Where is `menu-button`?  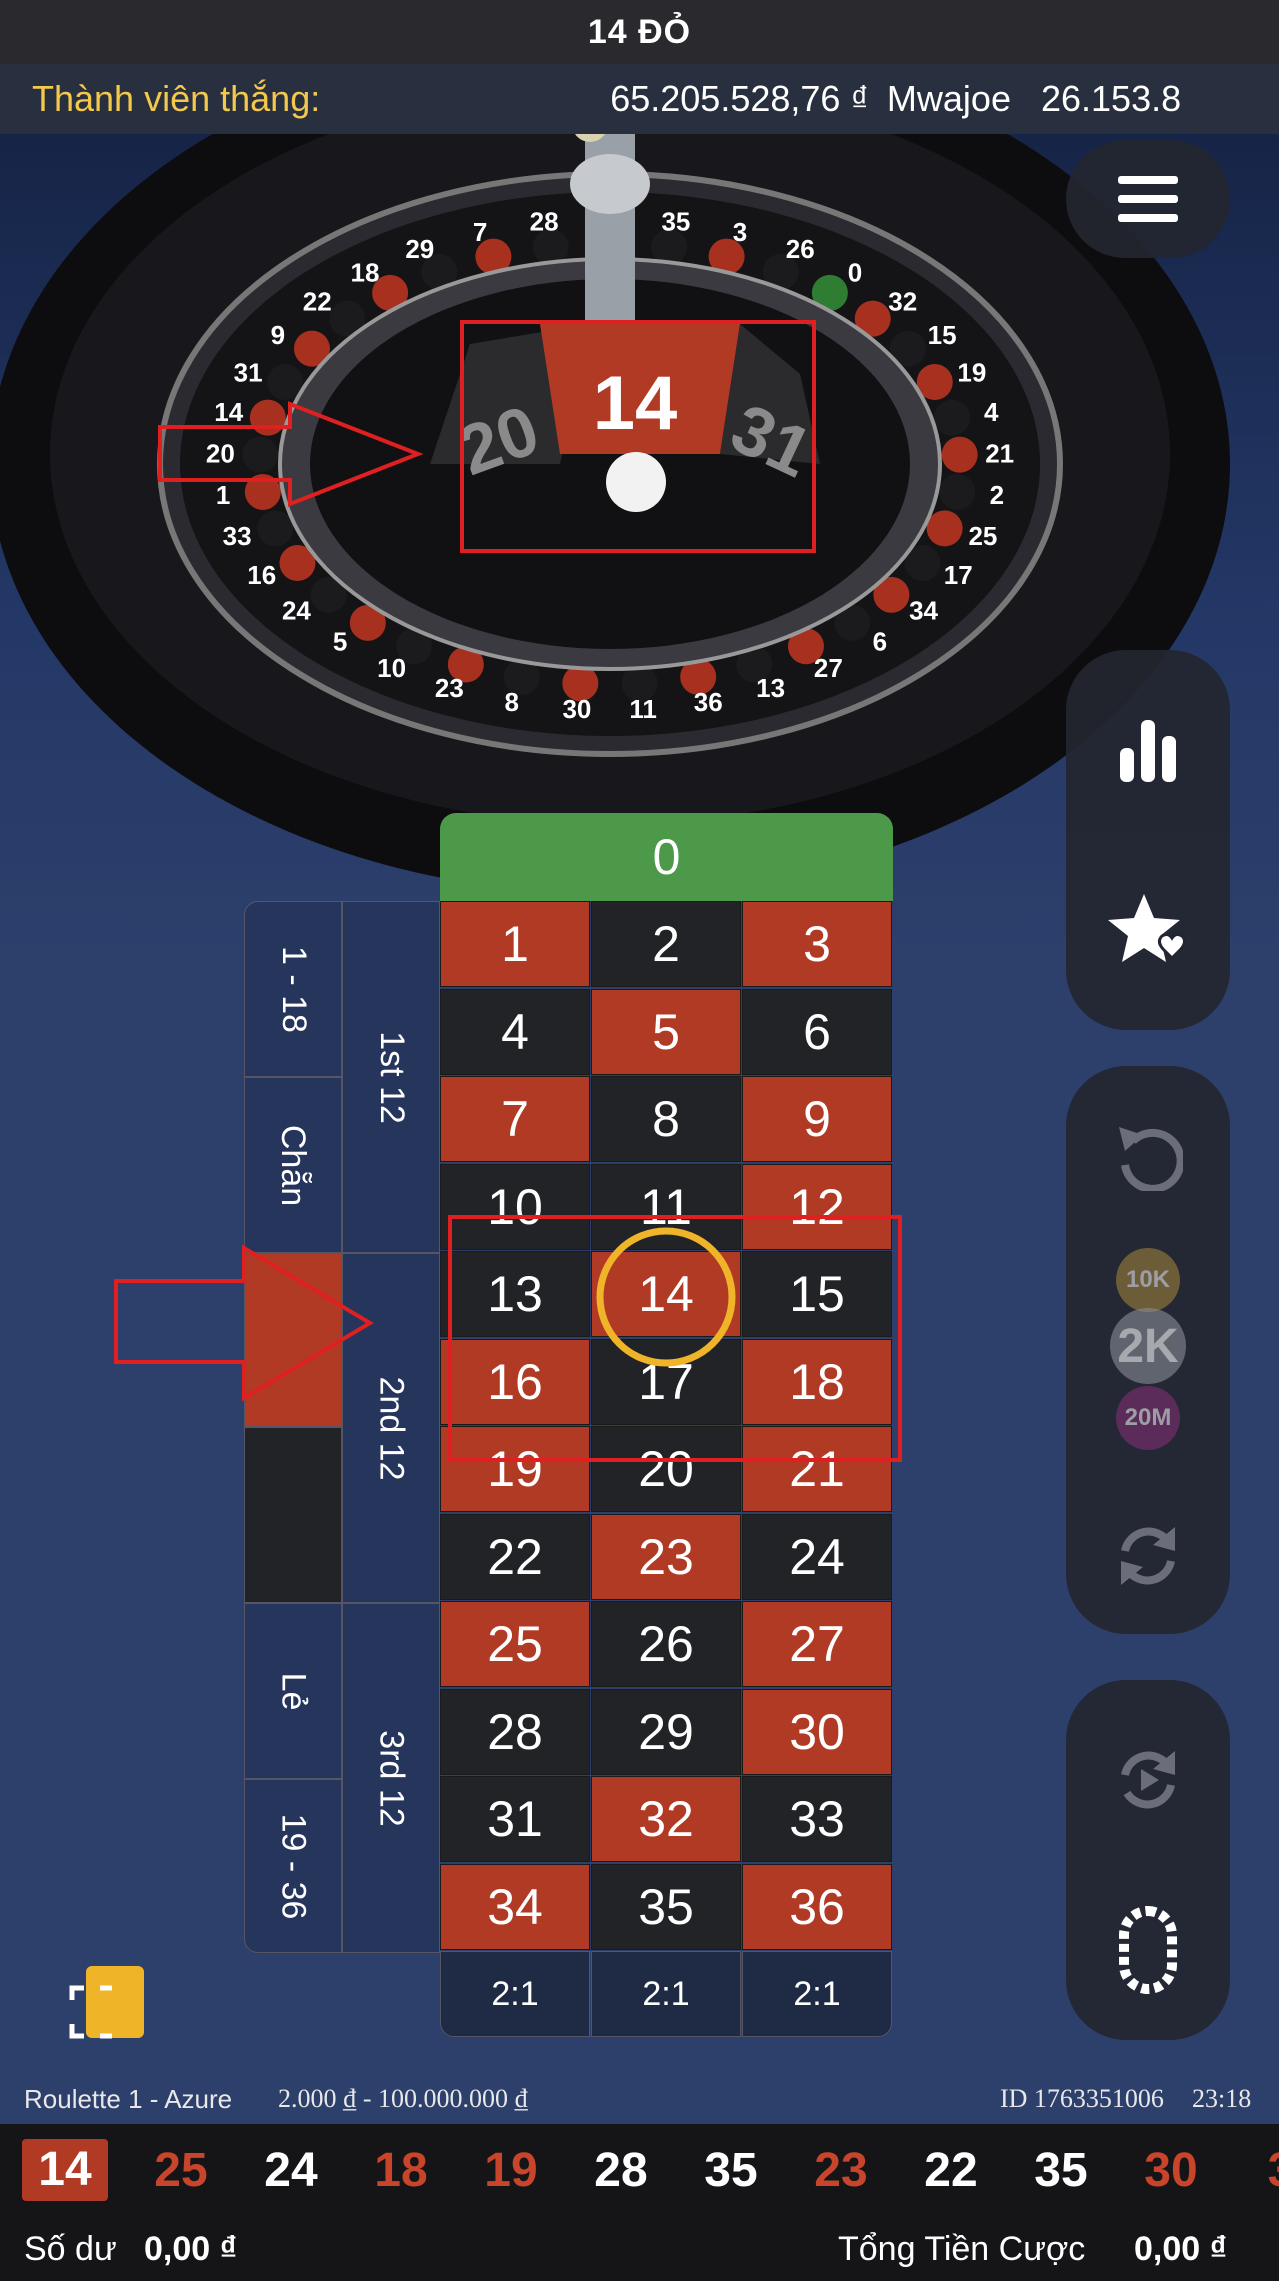 menu-button is located at coordinates (1148, 199).